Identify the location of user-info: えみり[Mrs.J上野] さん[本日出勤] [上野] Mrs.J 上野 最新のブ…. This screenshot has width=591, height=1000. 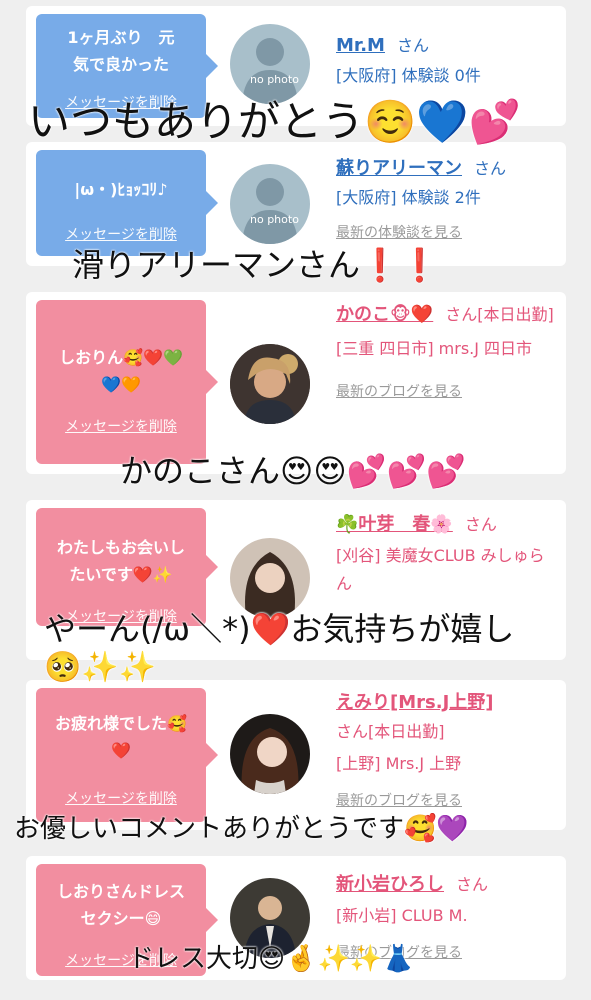
(446, 749).